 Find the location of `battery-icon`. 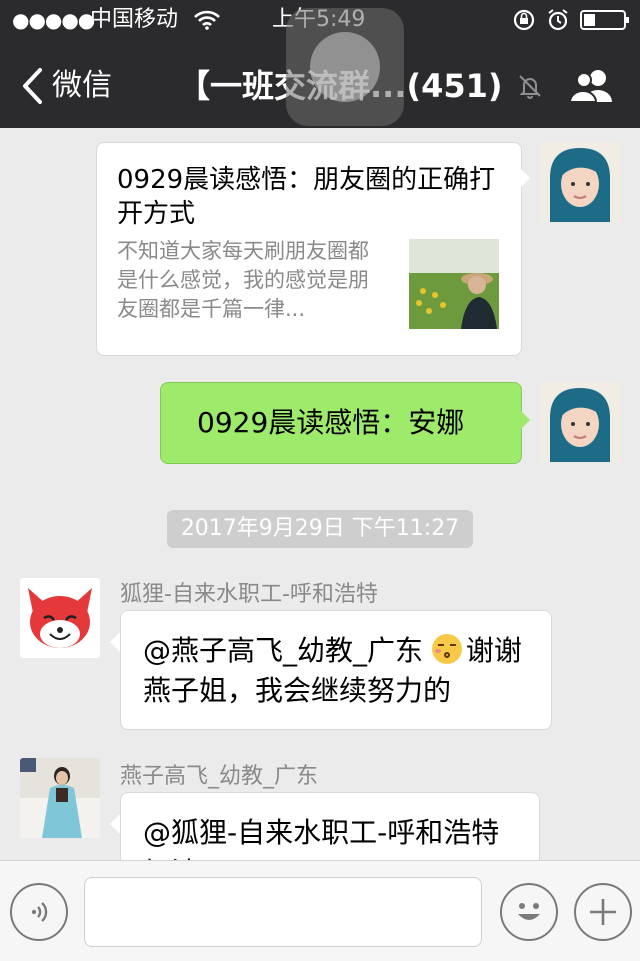

battery-icon is located at coordinates (604, 20).